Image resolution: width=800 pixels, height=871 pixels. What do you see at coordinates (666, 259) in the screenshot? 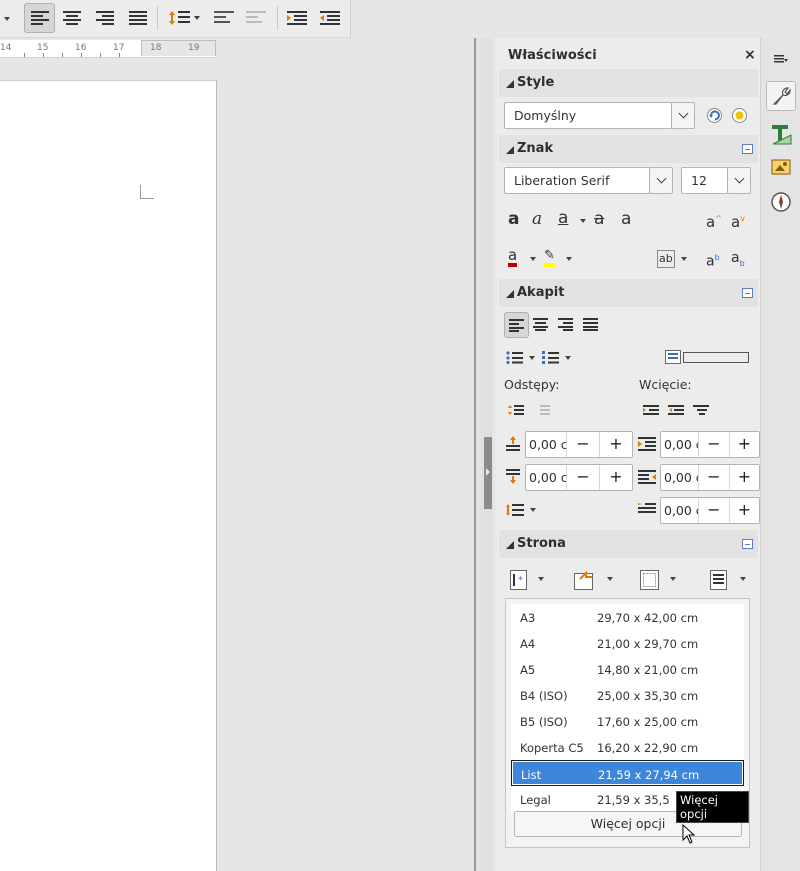
I see `character-spacing-icon: ab` at bounding box center [666, 259].